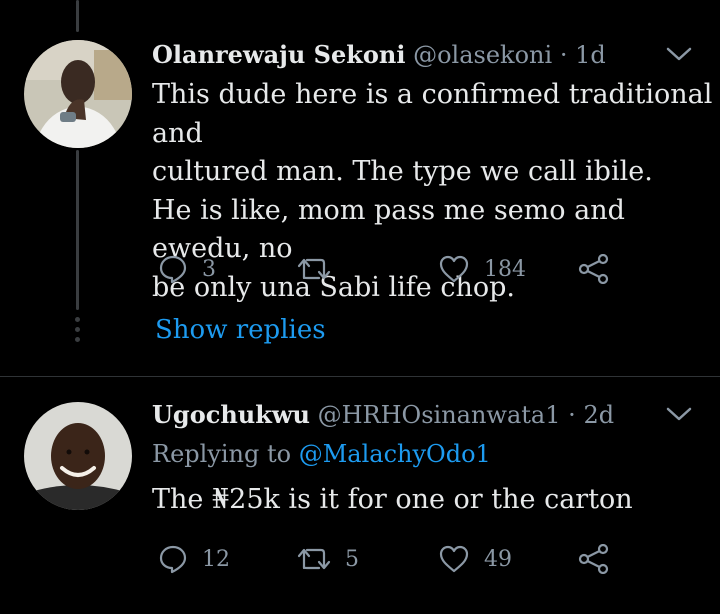 The image size is (720, 614). I want to click on author-name: Olanrewaju Sekoni, so click(278, 54).